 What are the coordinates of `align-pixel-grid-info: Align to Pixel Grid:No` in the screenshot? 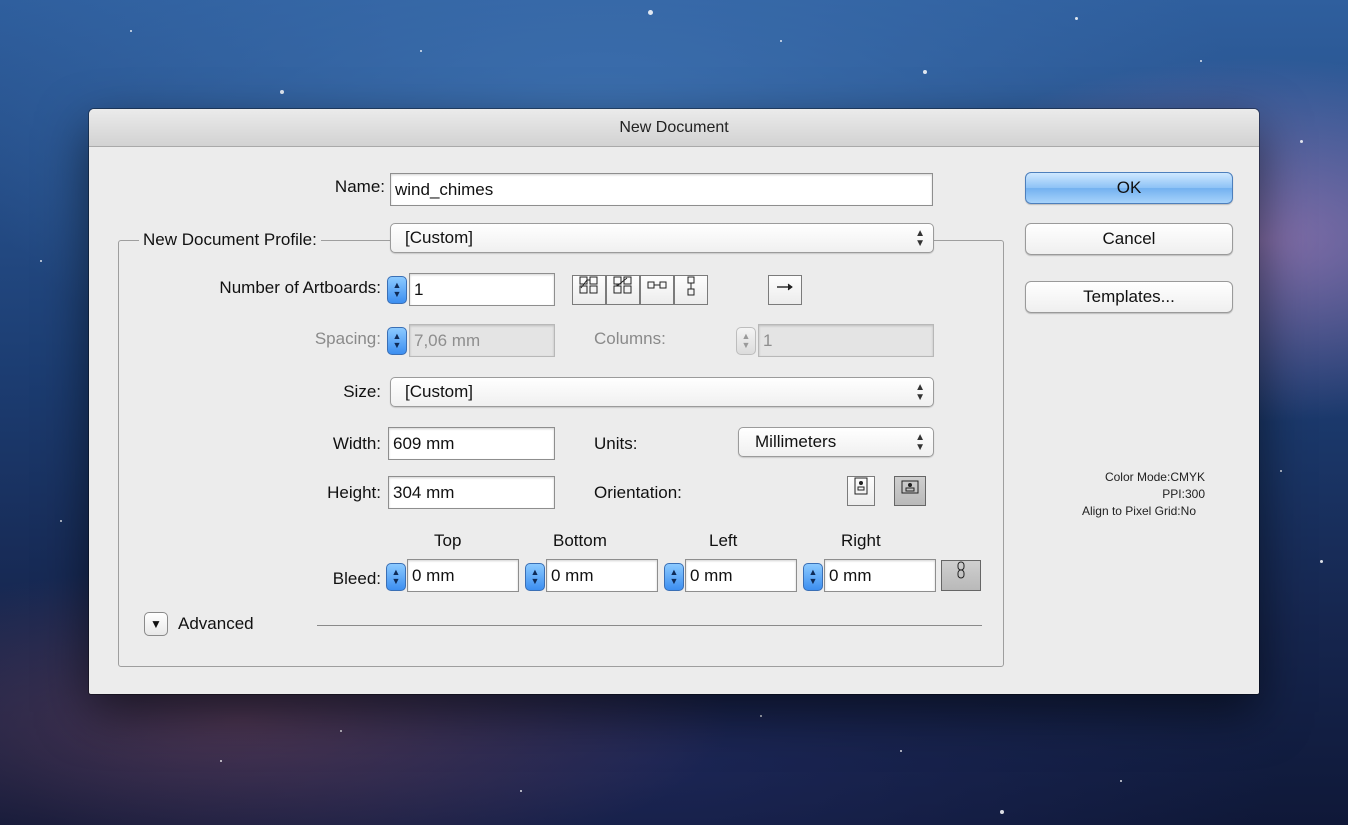 It's located at (1115, 511).